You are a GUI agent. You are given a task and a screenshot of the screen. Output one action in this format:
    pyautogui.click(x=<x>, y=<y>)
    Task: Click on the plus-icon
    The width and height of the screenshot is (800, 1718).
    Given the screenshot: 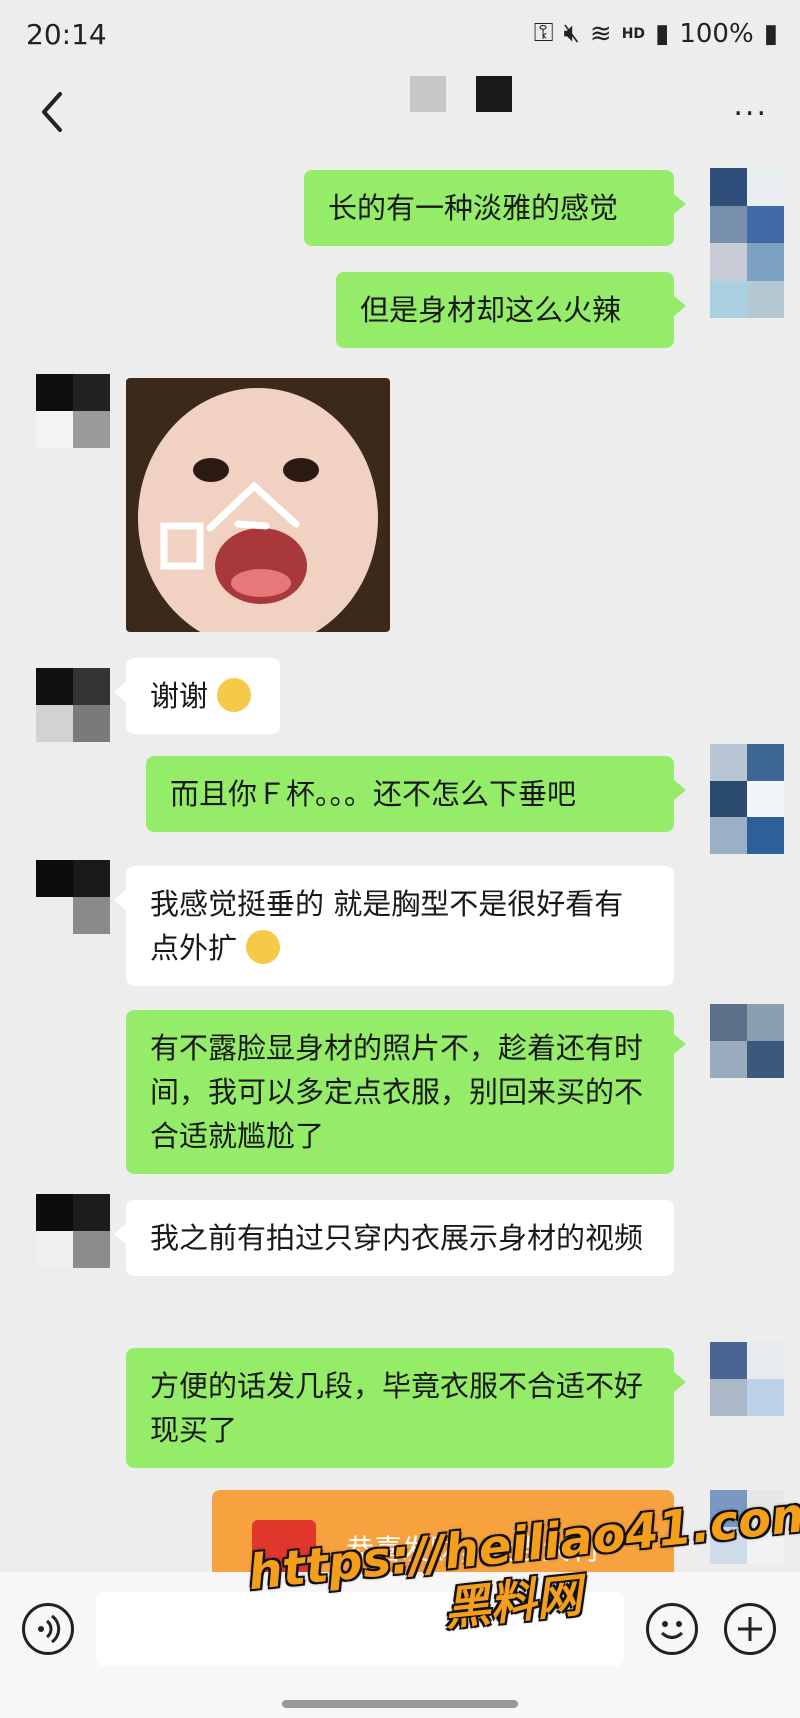 What is the action you would take?
    pyautogui.click(x=750, y=1629)
    